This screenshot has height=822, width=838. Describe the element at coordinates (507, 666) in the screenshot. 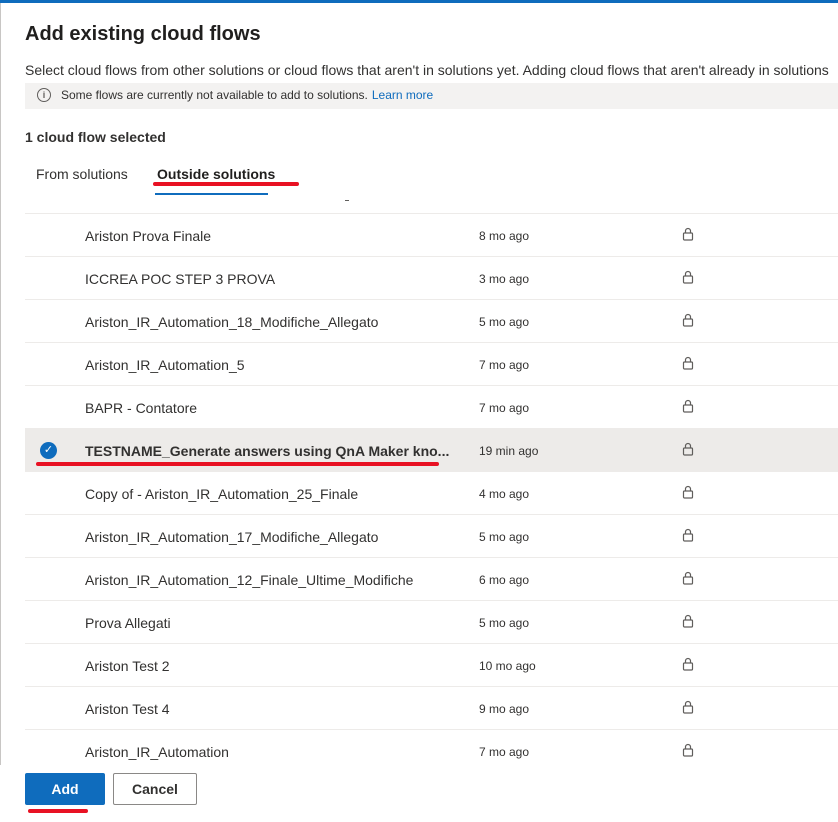

I see `flow-modified: 10 mo ago` at that location.